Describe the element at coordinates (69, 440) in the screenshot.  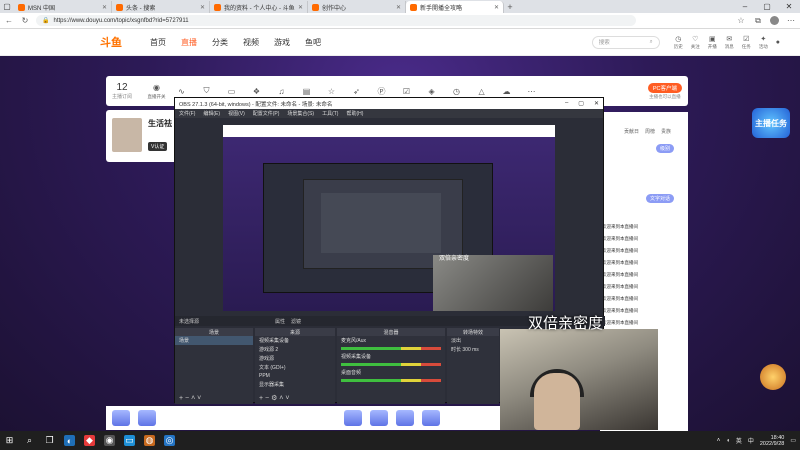
I see `steam-icon: ◐` at that location.